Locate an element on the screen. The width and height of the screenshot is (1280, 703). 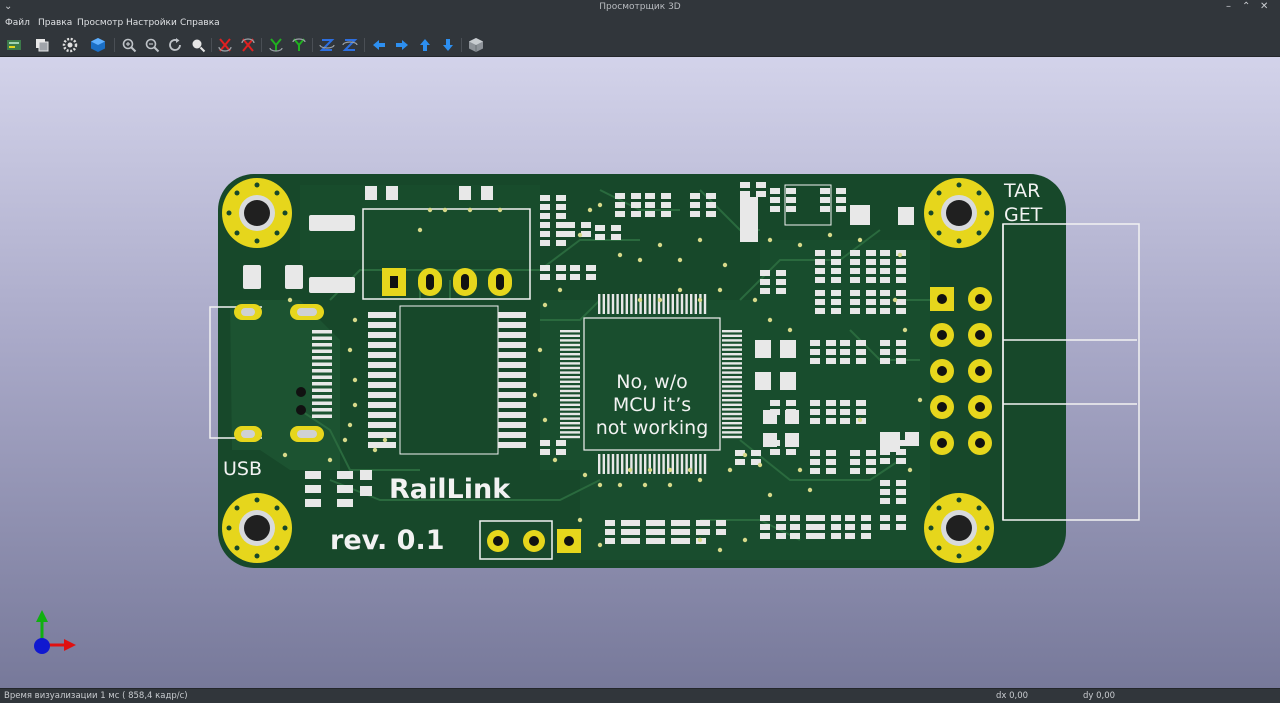
raytracing-icon is located at coordinates (98, 45).